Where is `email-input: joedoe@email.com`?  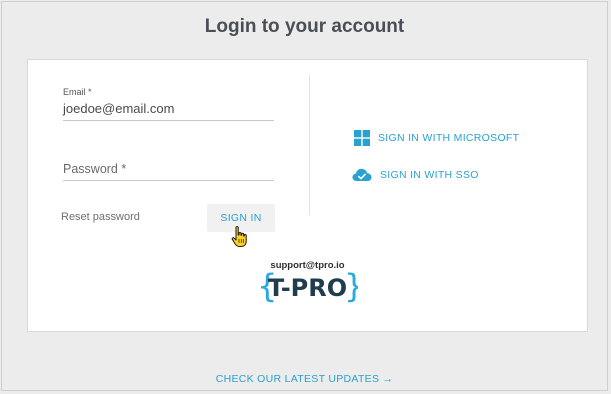
email-input: joedoe@email.com is located at coordinates (118, 108).